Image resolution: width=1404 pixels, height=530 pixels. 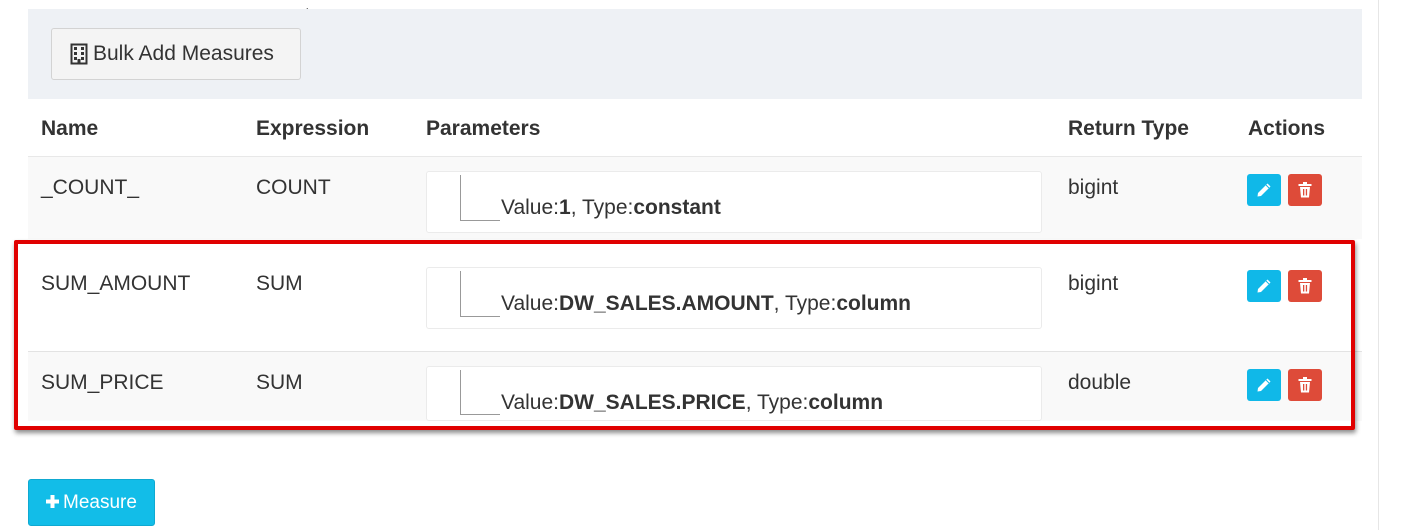 What do you see at coordinates (565, 207) in the screenshot?
I see `param-value: 1` at bounding box center [565, 207].